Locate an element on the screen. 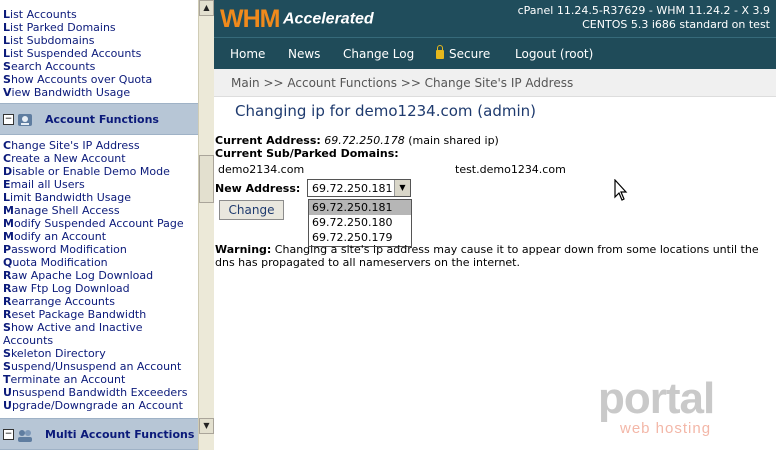 This screenshot has width=776, height=450. account-functions-icon is located at coordinates (25, 120).